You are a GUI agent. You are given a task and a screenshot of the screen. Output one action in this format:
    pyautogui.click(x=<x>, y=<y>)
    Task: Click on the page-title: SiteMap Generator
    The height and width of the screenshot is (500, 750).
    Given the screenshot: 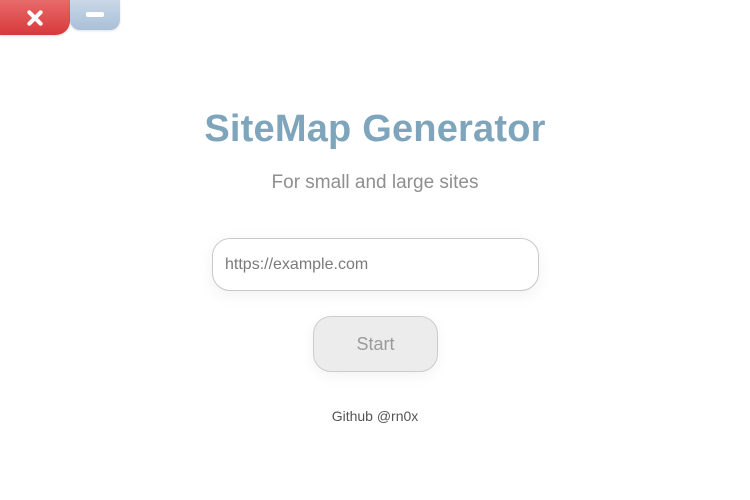 What is the action you would take?
    pyautogui.click(x=375, y=129)
    